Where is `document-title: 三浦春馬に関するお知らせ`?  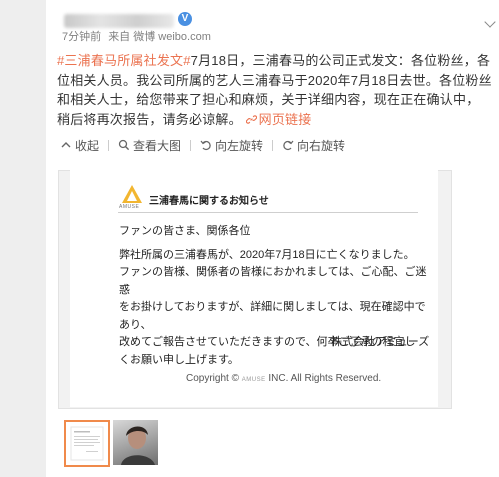
document-title: 三浦春馬に関するお知らせ is located at coordinates (209, 201).